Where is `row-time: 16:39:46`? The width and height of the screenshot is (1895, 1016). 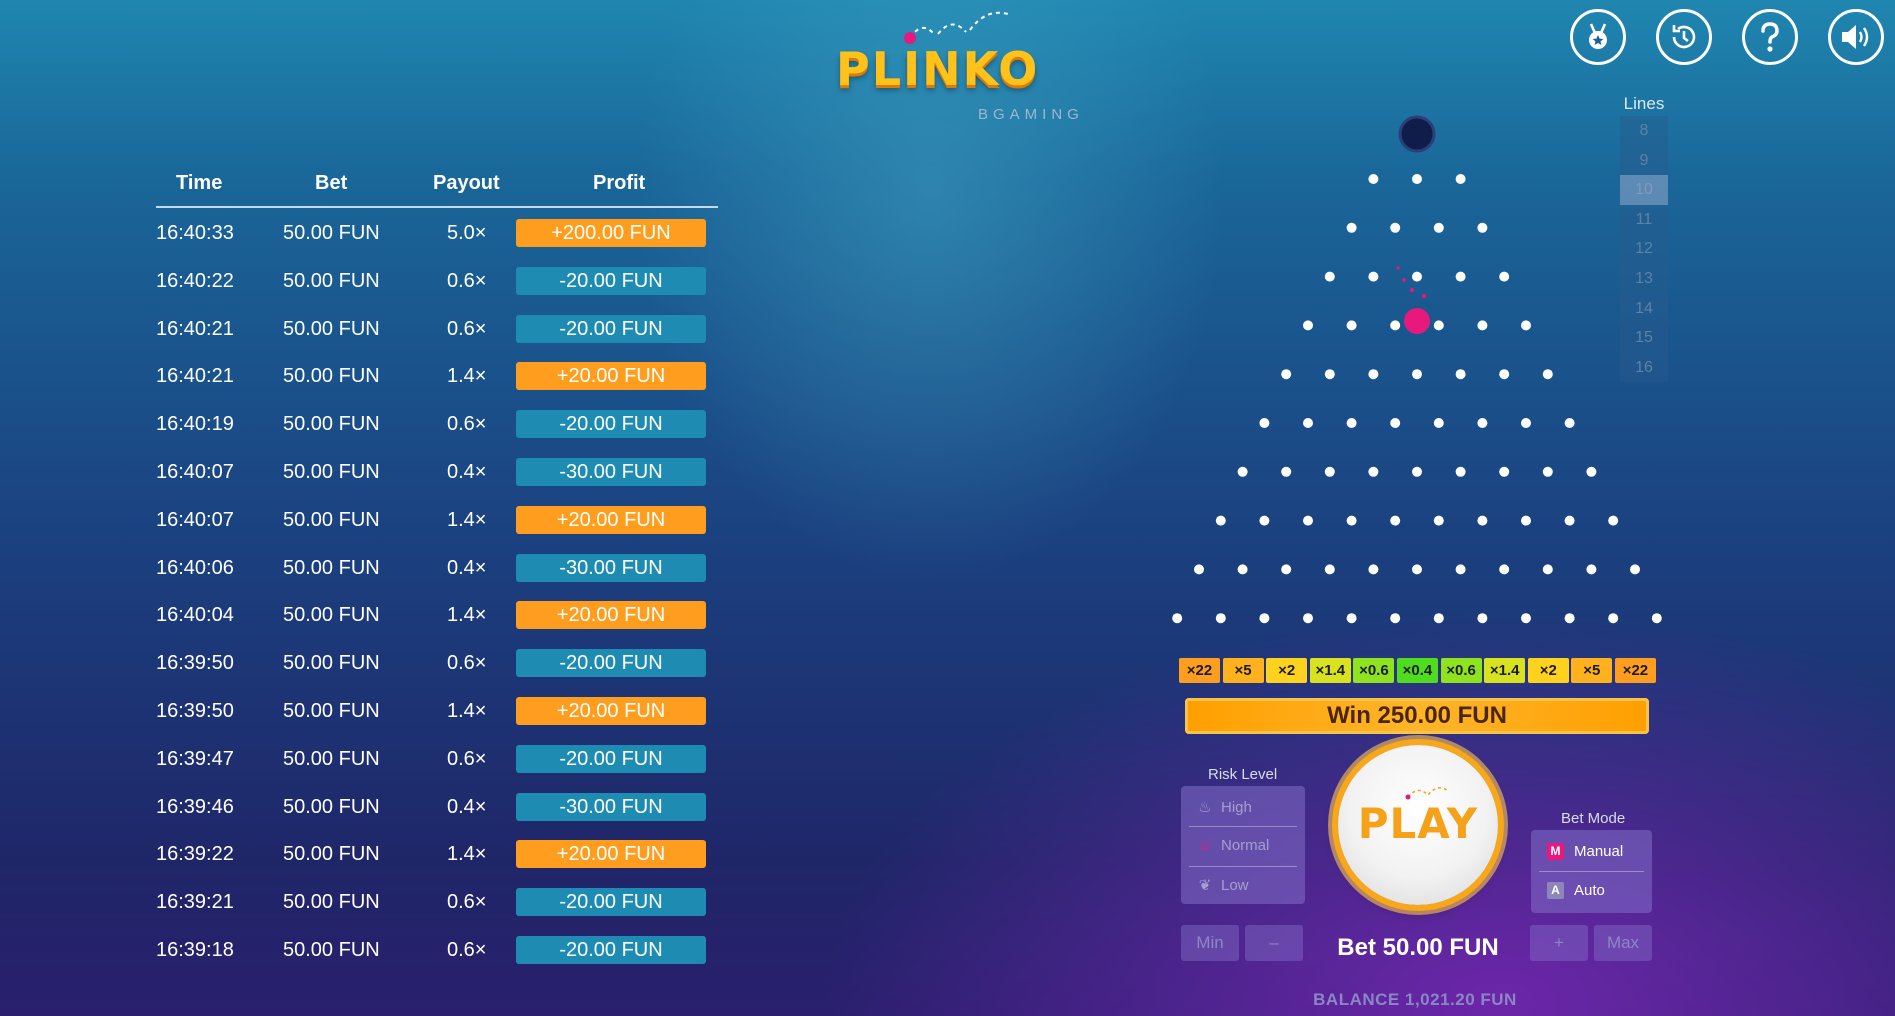 row-time: 16:39:46 is located at coordinates (195, 806).